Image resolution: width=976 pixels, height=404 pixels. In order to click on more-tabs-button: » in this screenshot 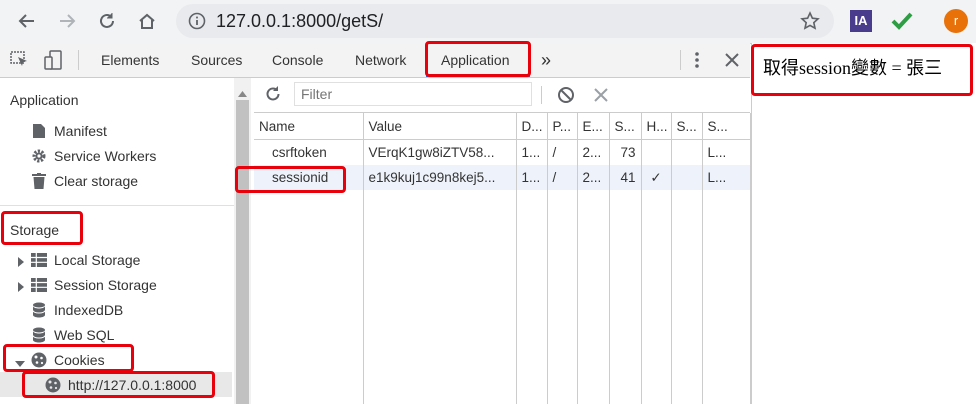, I will do `click(546, 60)`.